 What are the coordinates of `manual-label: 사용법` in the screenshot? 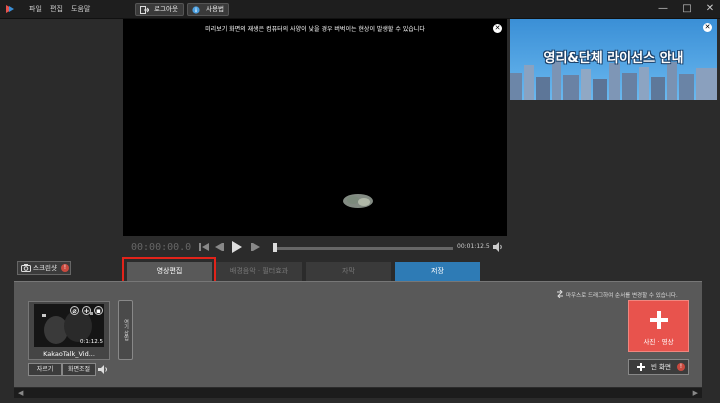 It's located at (215, 9).